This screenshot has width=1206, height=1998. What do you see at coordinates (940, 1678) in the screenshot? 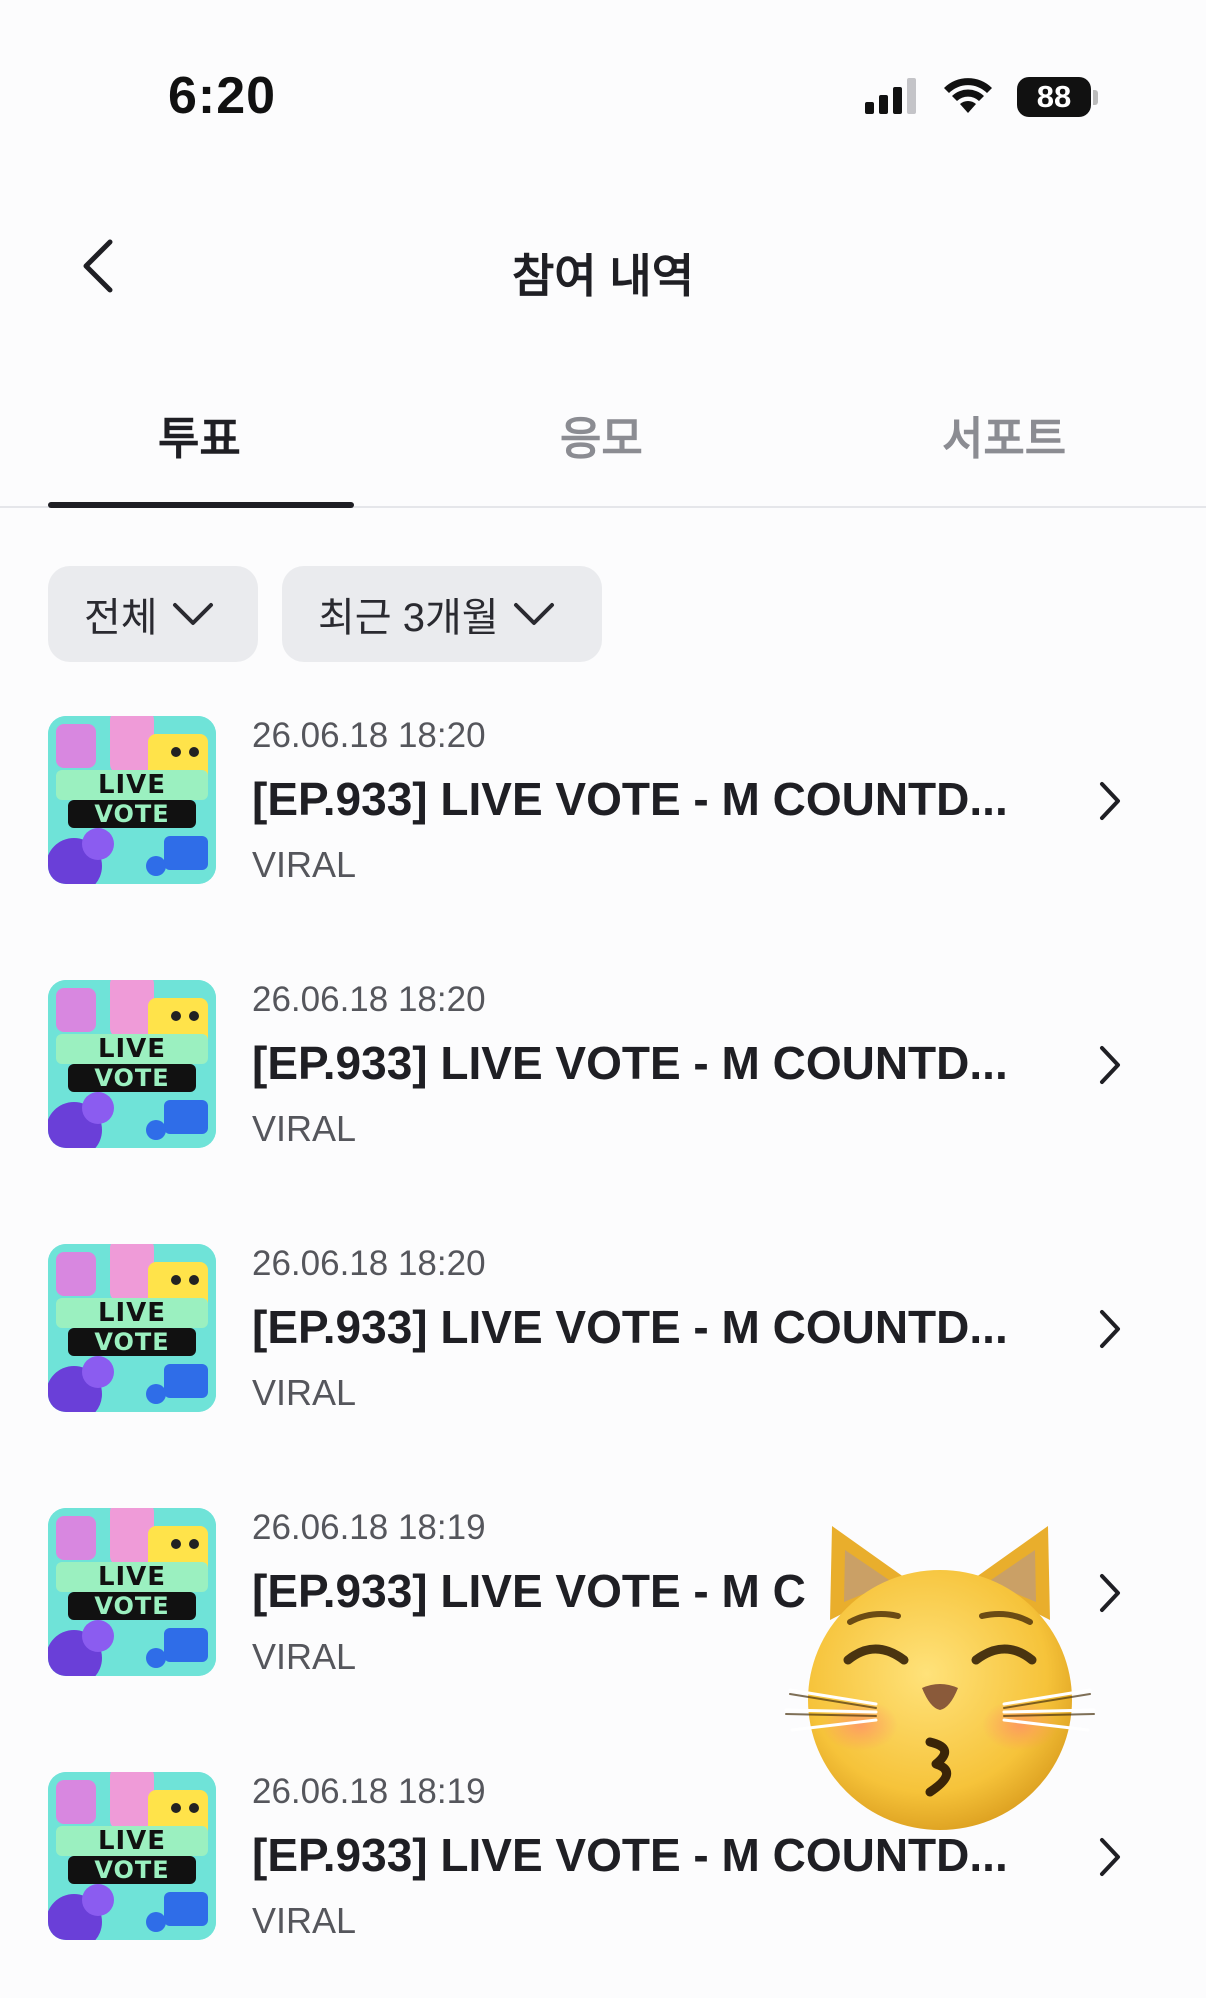
I see `kissing-cat-emoji` at bounding box center [940, 1678].